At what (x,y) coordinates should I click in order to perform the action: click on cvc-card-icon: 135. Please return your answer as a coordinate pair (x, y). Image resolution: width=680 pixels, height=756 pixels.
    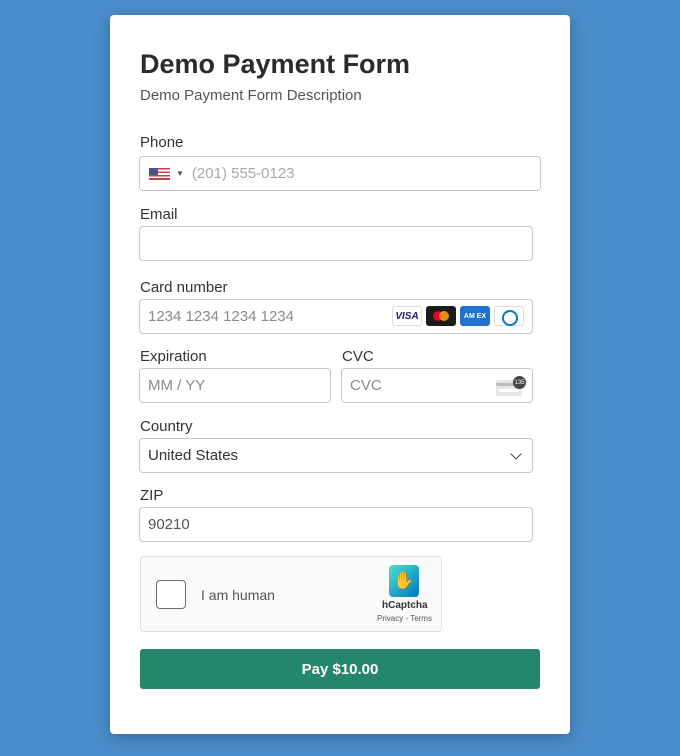
    Looking at the image, I should click on (511, 386).